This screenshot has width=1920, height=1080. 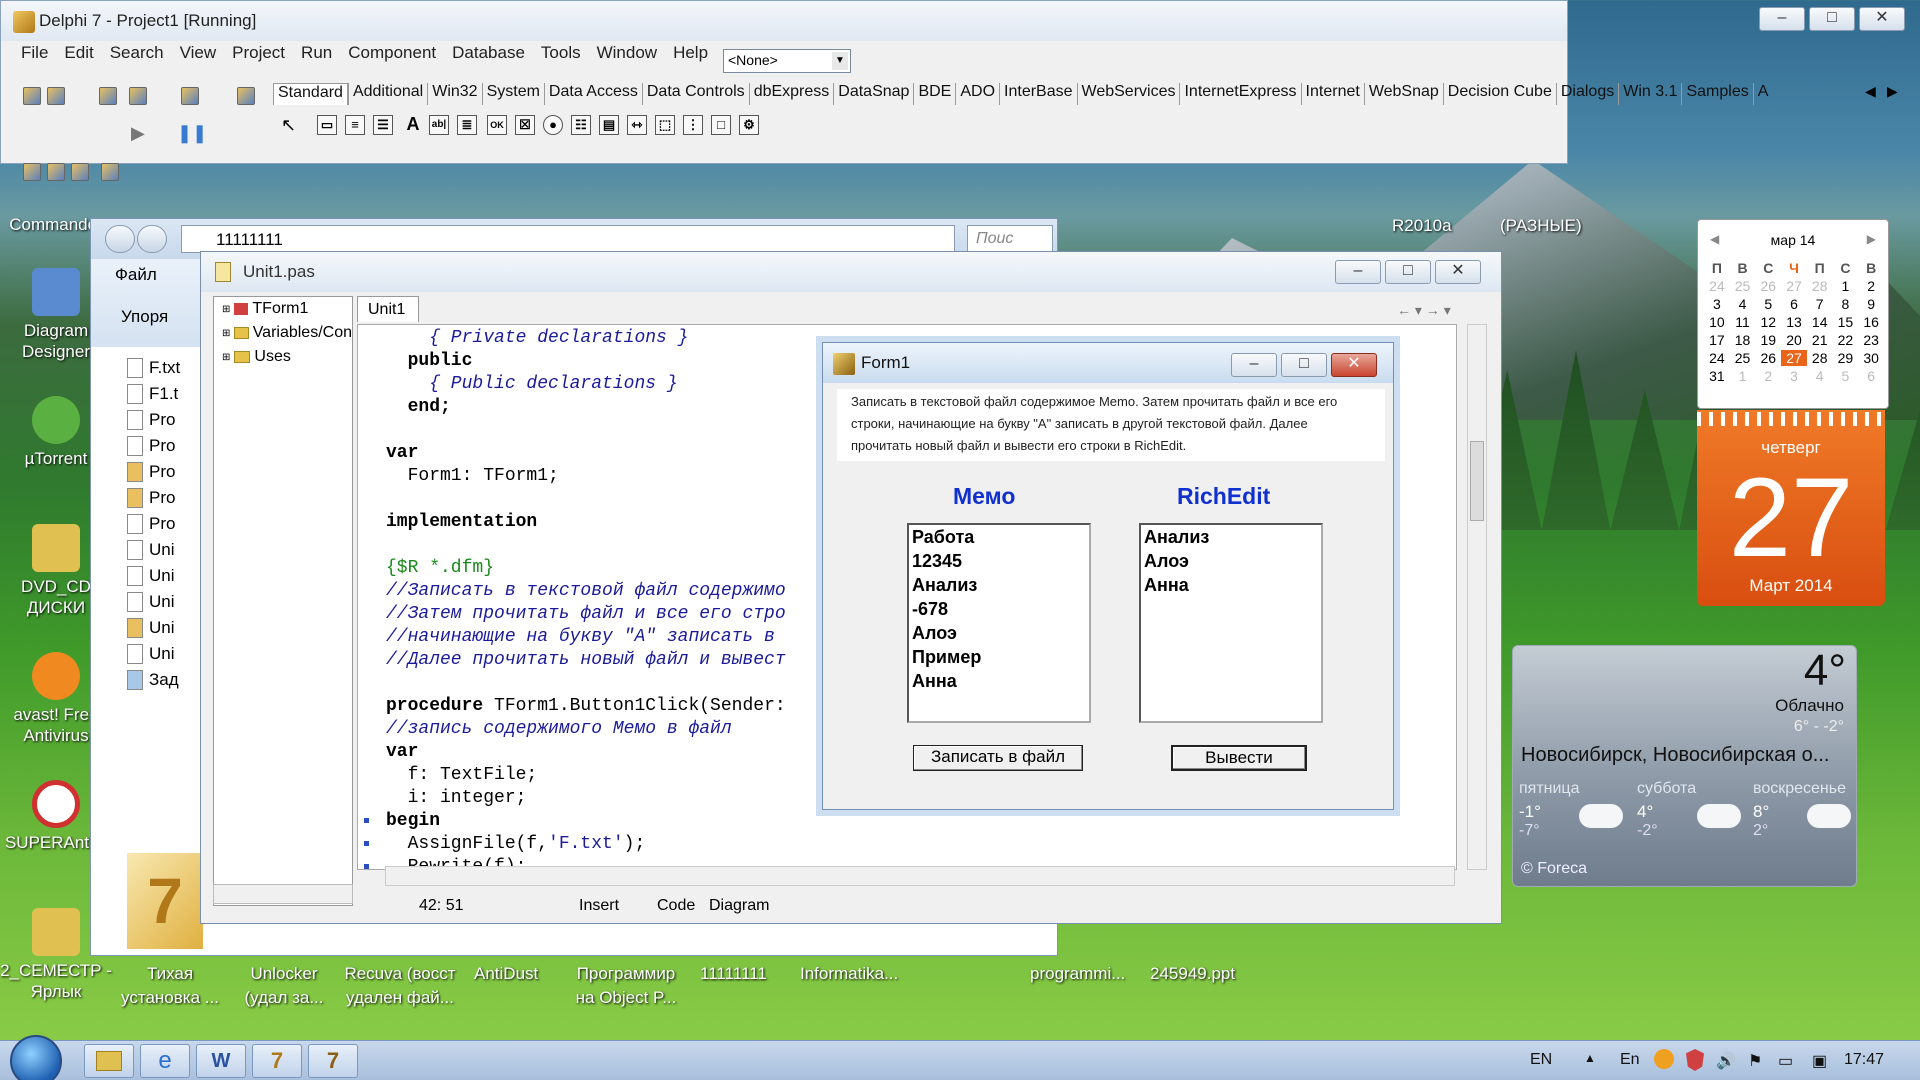 What do you see at coordinates (1892, 91) in the screenshot?
I see `scroll-tabs-right-icon: ▶` at bounding box center [1892, 91].